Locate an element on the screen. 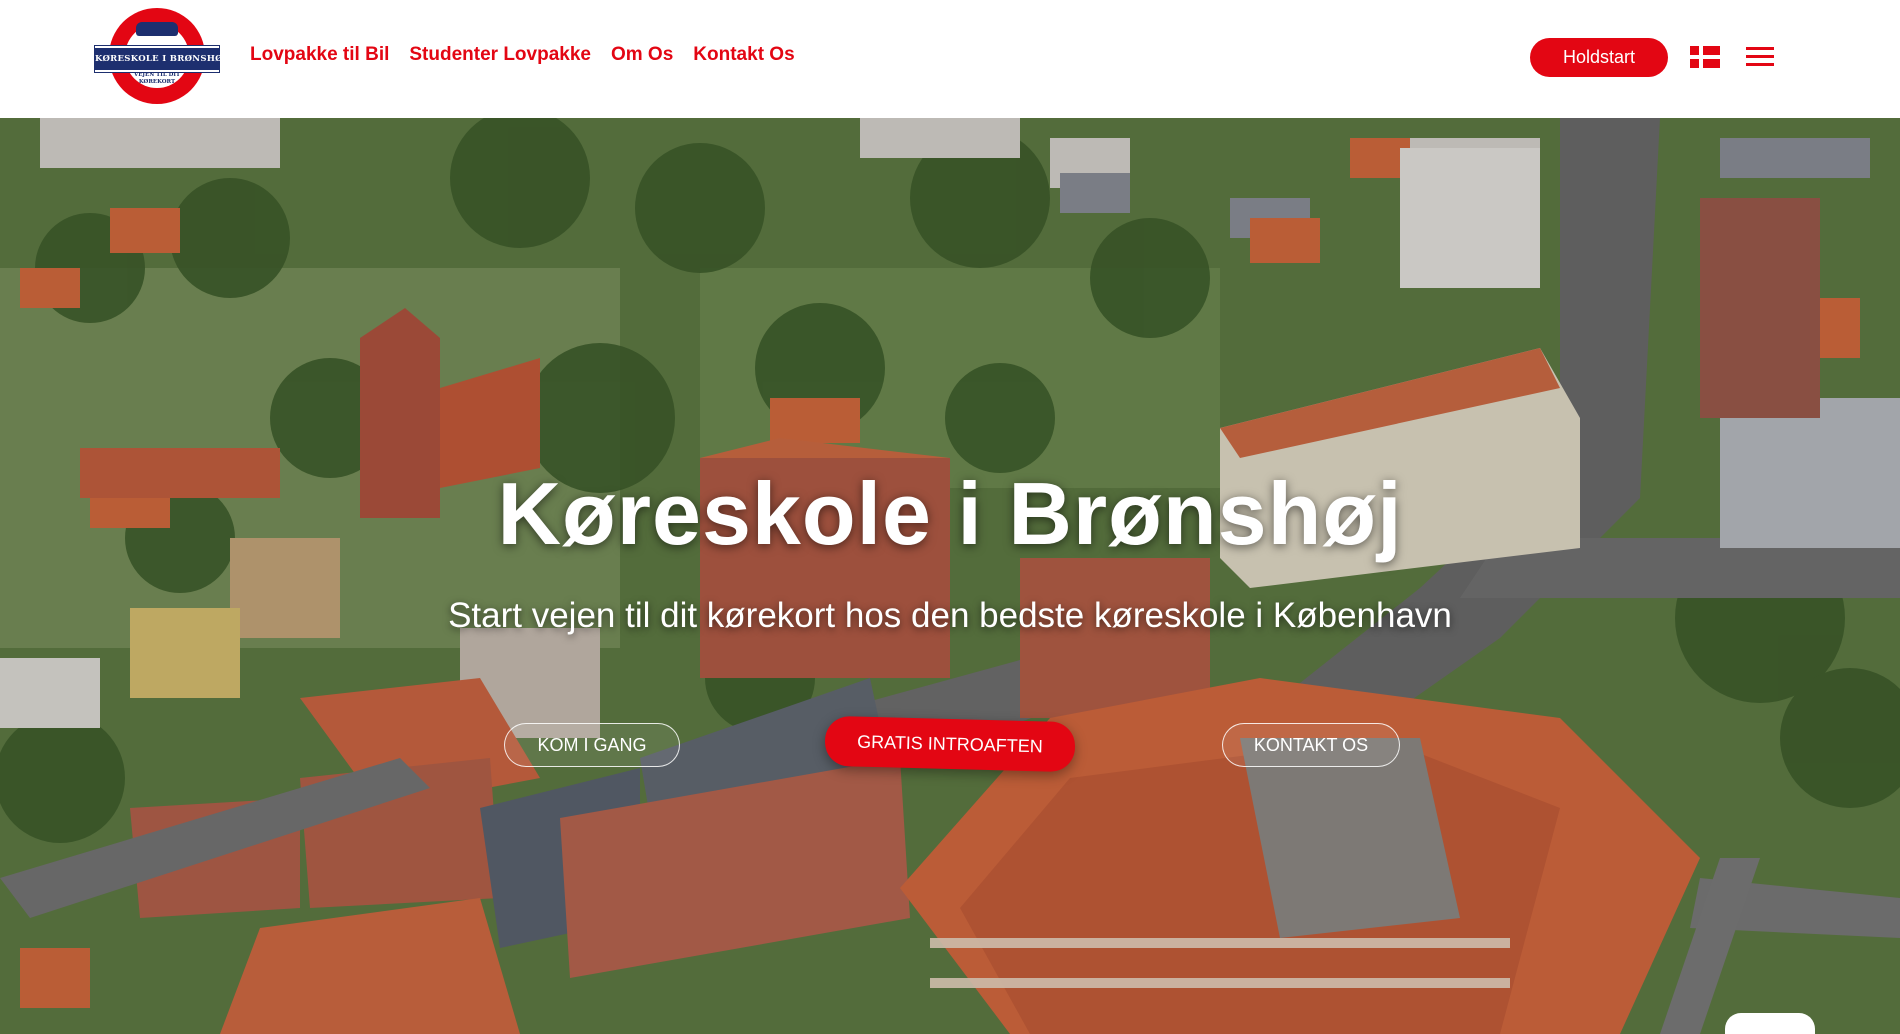  nav-link-kontakt-os: Kontakt Os is located at coordinates (743, 55).